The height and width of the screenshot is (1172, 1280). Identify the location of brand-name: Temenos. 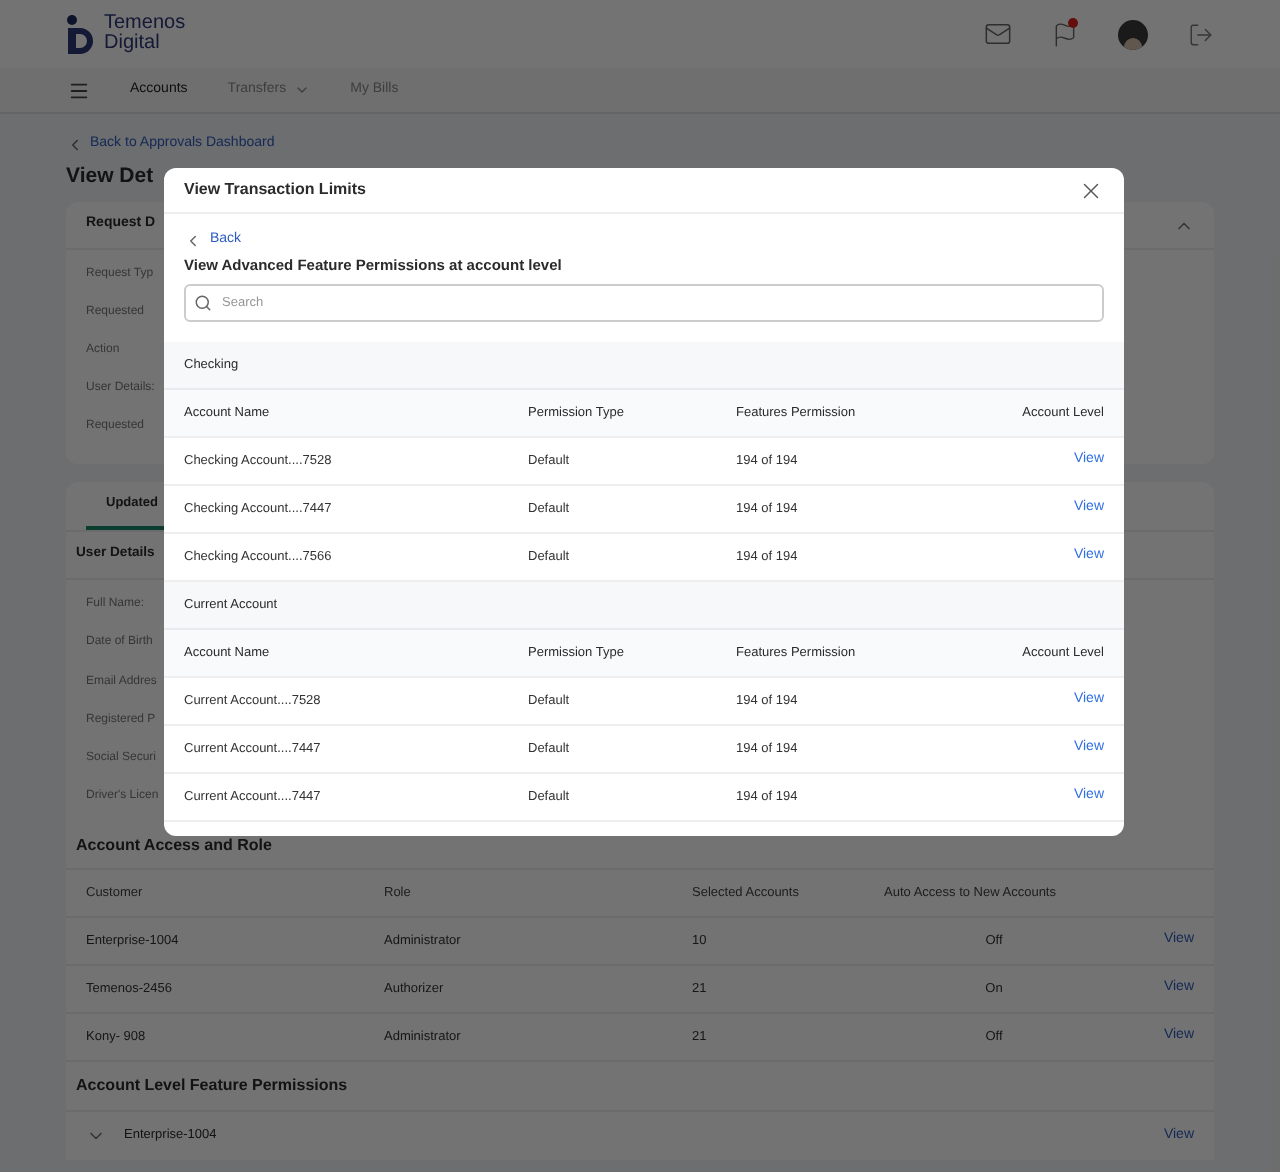
(145, 24).